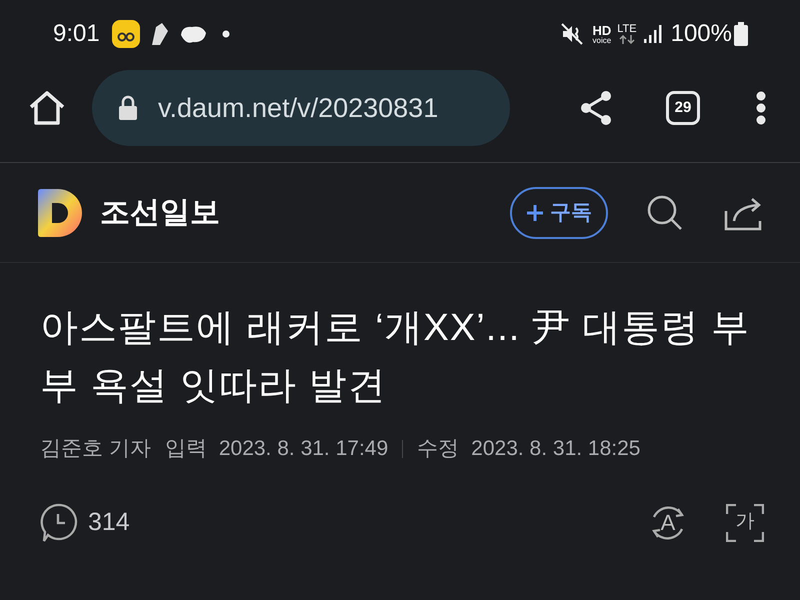 This screenshot has height=600, width=800. Describe the element at coordinates (535, 213) in the screenshot. I see `plus-icon` at that location.